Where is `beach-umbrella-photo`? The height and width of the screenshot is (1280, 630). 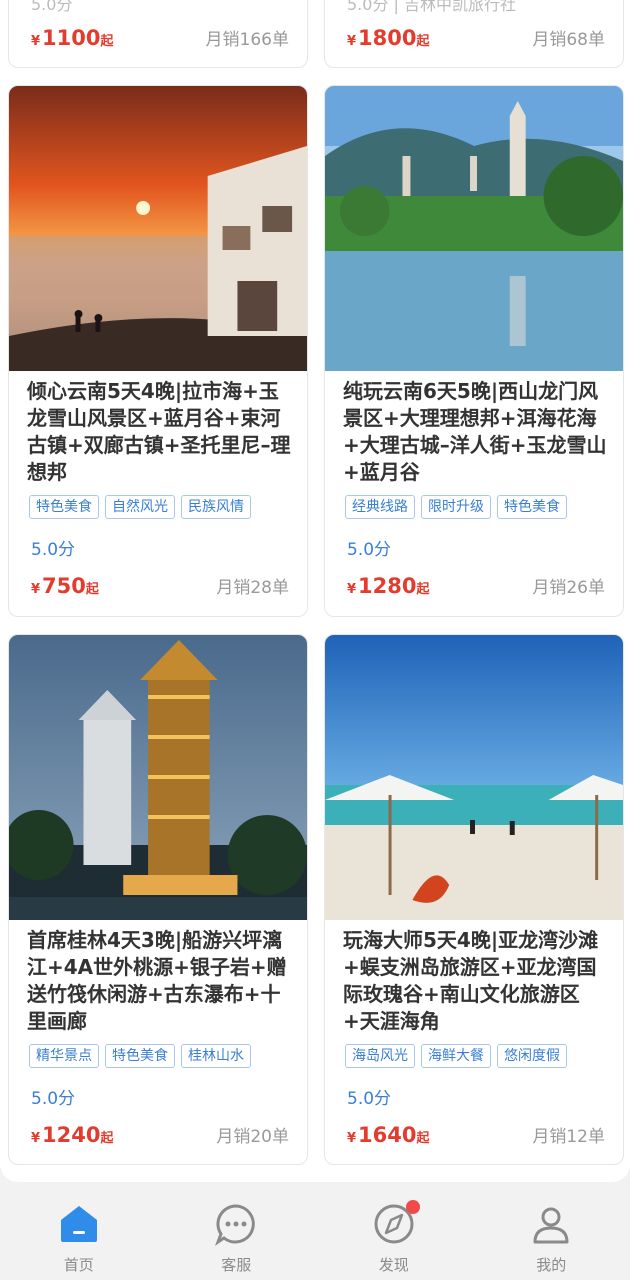
beach-umbrella-photo is located at coordinates (474, 777).